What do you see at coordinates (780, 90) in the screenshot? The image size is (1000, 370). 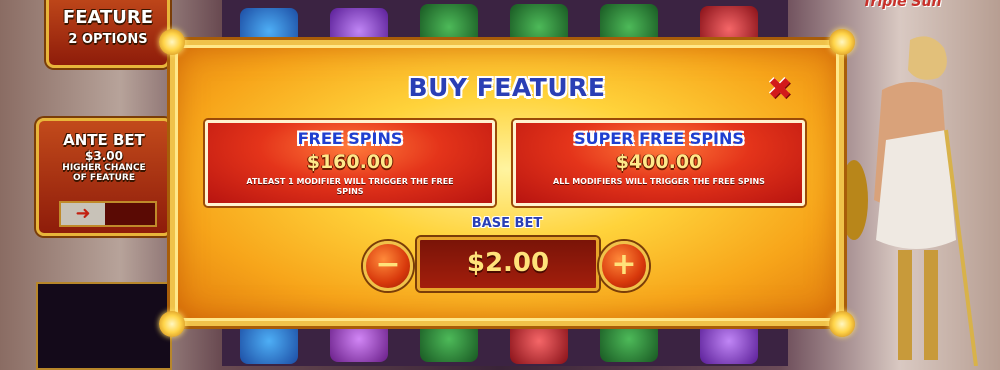 I see `close-icon: ✖` at bounding box center [780, 90].